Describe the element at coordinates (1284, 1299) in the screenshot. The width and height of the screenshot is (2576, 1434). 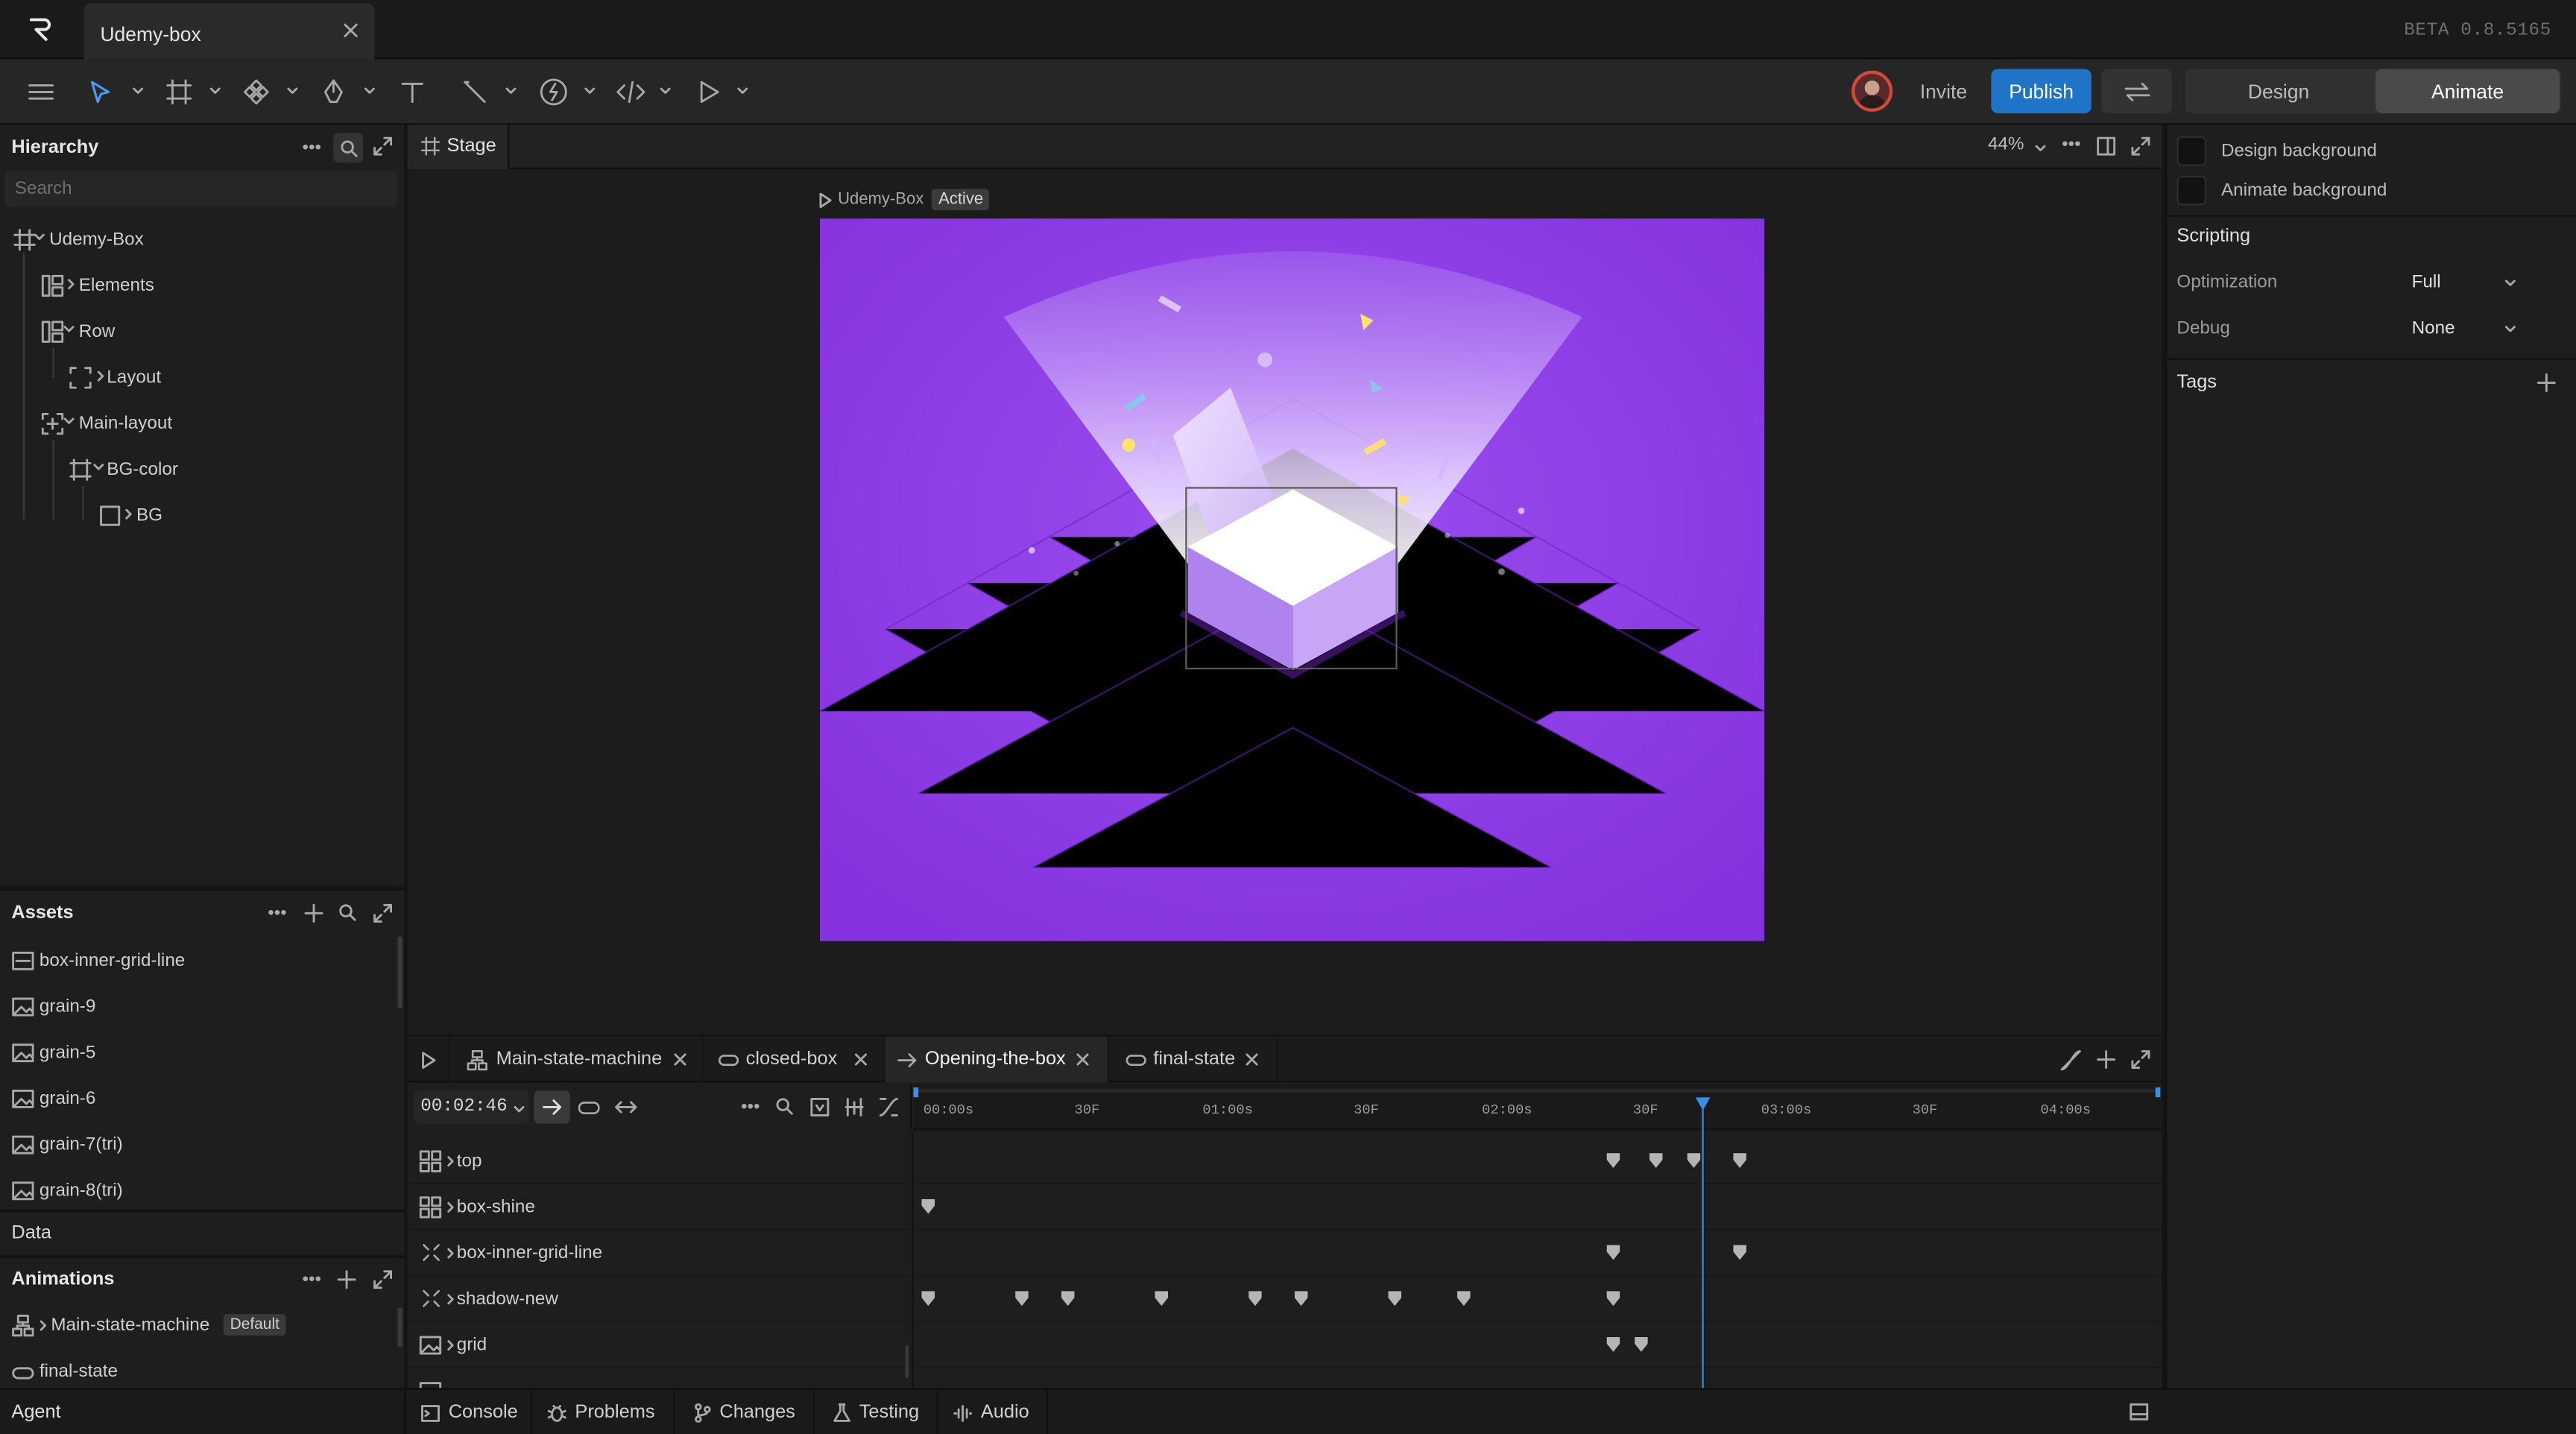
I see `track-row: shadow-new` at that location.